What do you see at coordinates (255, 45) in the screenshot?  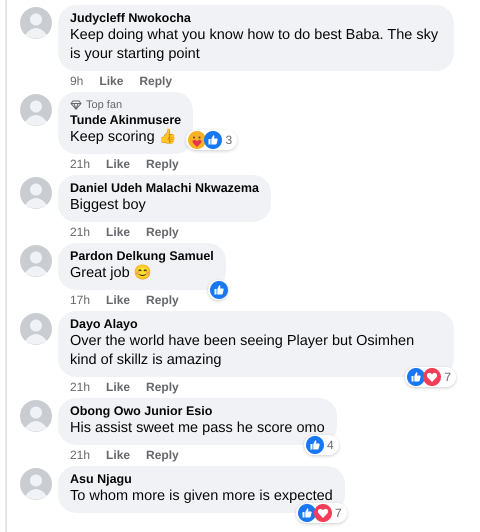 I see `comment-text: Keep doing what you know how to do best Baba. The sky is your starting point` at bounding box center [255, 45].